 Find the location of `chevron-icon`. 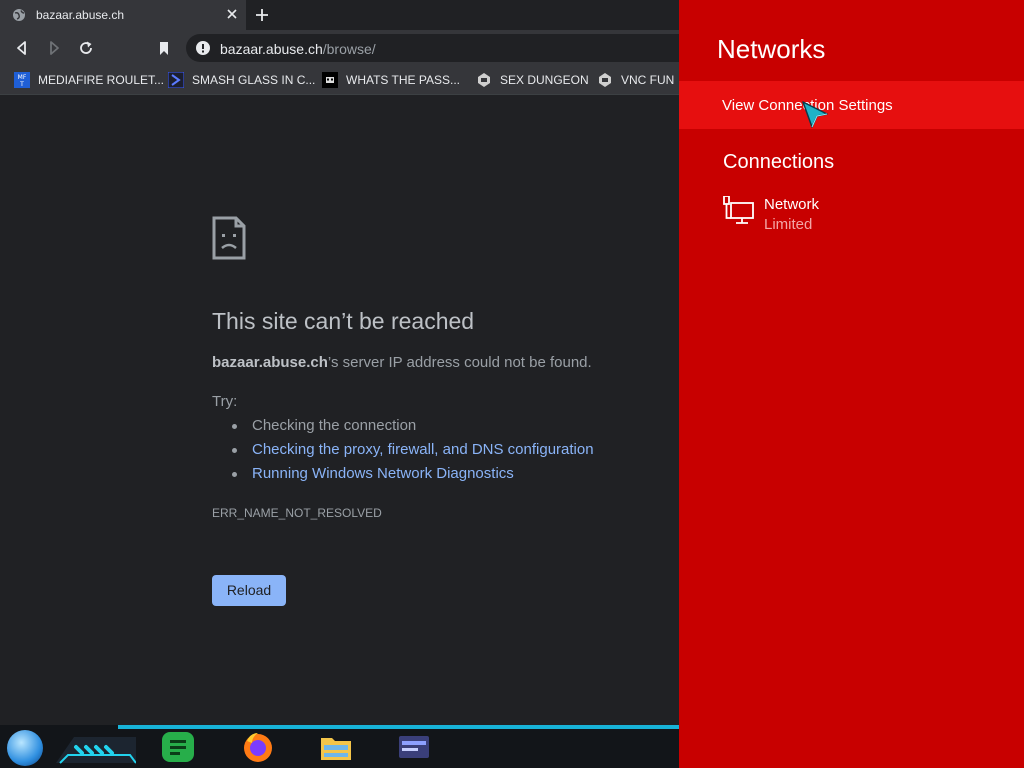

chevron-icon is located at coordinates (176, 80).